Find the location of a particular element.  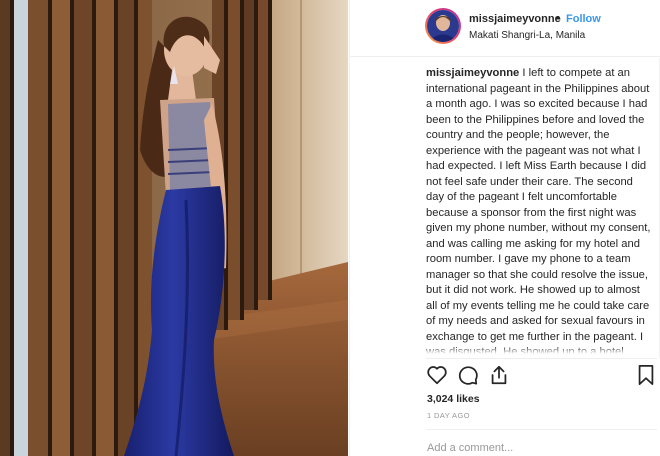

follow-button: Follow is located at coordinates (583, 19).